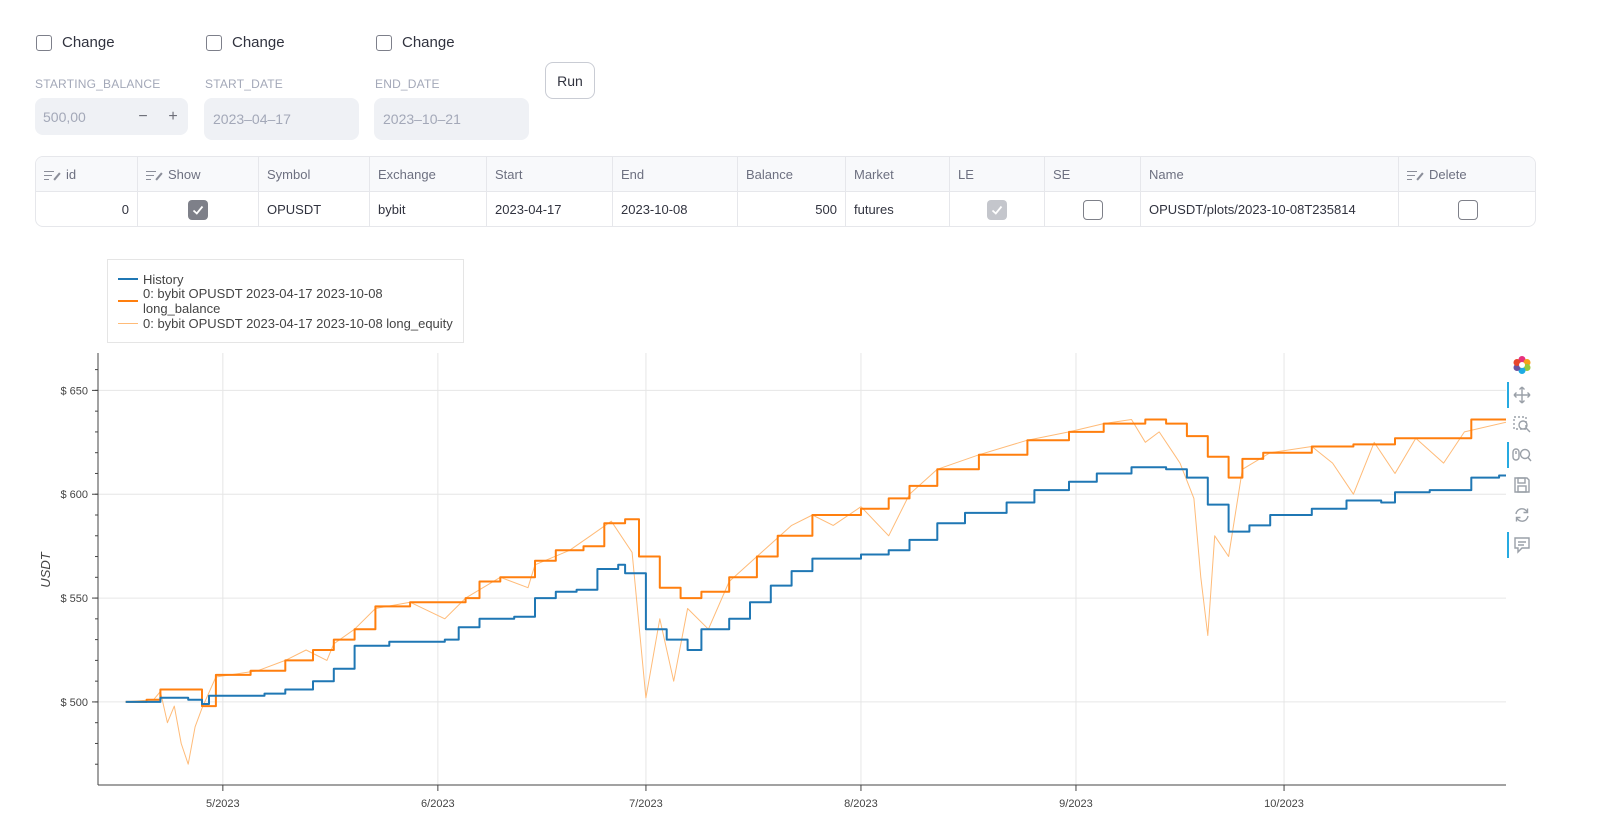 This screenshot has height=837, width=1610. Describe the element at coordinates (898, 174) in the screenshot. I see `column-header-market: Market` at that location.